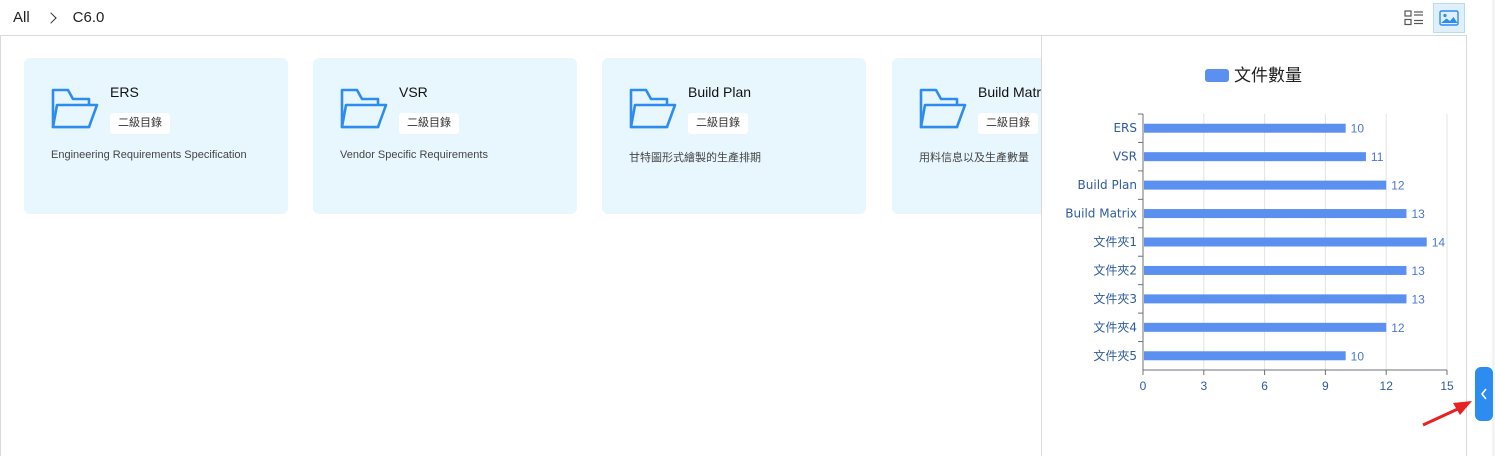 The width and height of the screenshot is (1495, 456). Describe the element at coordinates (974, 158) in the screenshot. I see `card-description: 用料信息以及生產數量` at that location.